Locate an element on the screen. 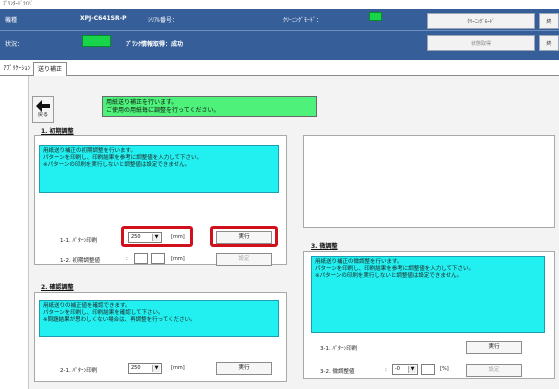 The width and height of the screenshot is (559, 389). preview-panel is located at coordinates (429, 181).